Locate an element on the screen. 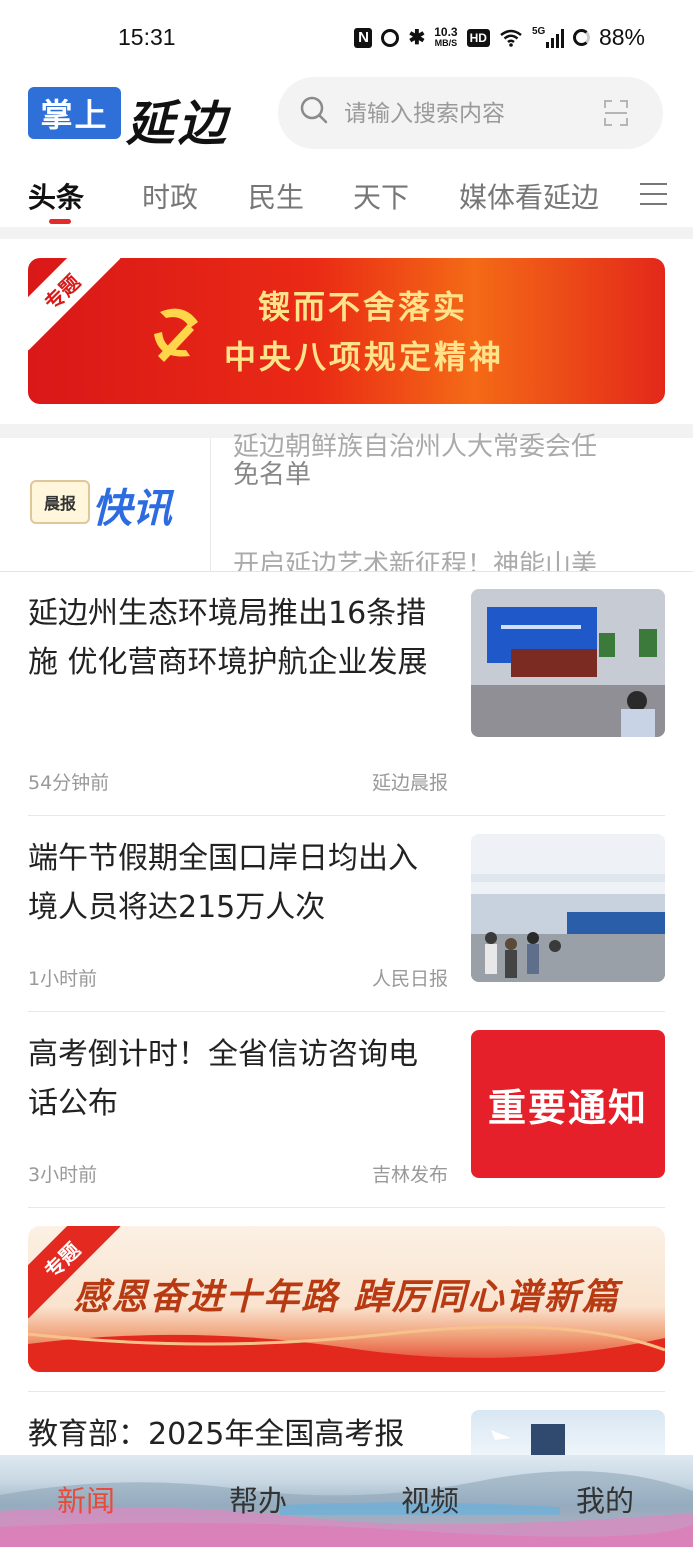 Image resolution: width=693 pixels, height=1547 pixels. news-thumbnail: 重要通知 is located at coordinates (568, 1104).